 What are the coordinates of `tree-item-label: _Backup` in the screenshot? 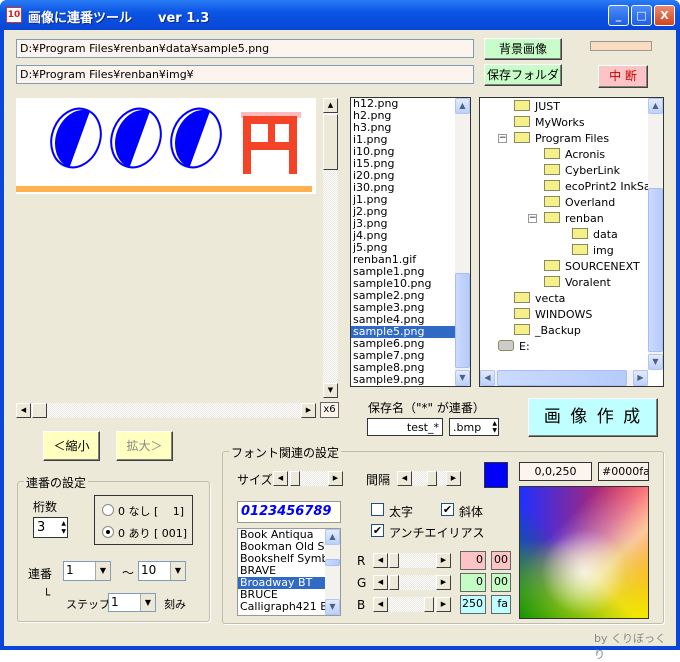 It's located at (558, 330).